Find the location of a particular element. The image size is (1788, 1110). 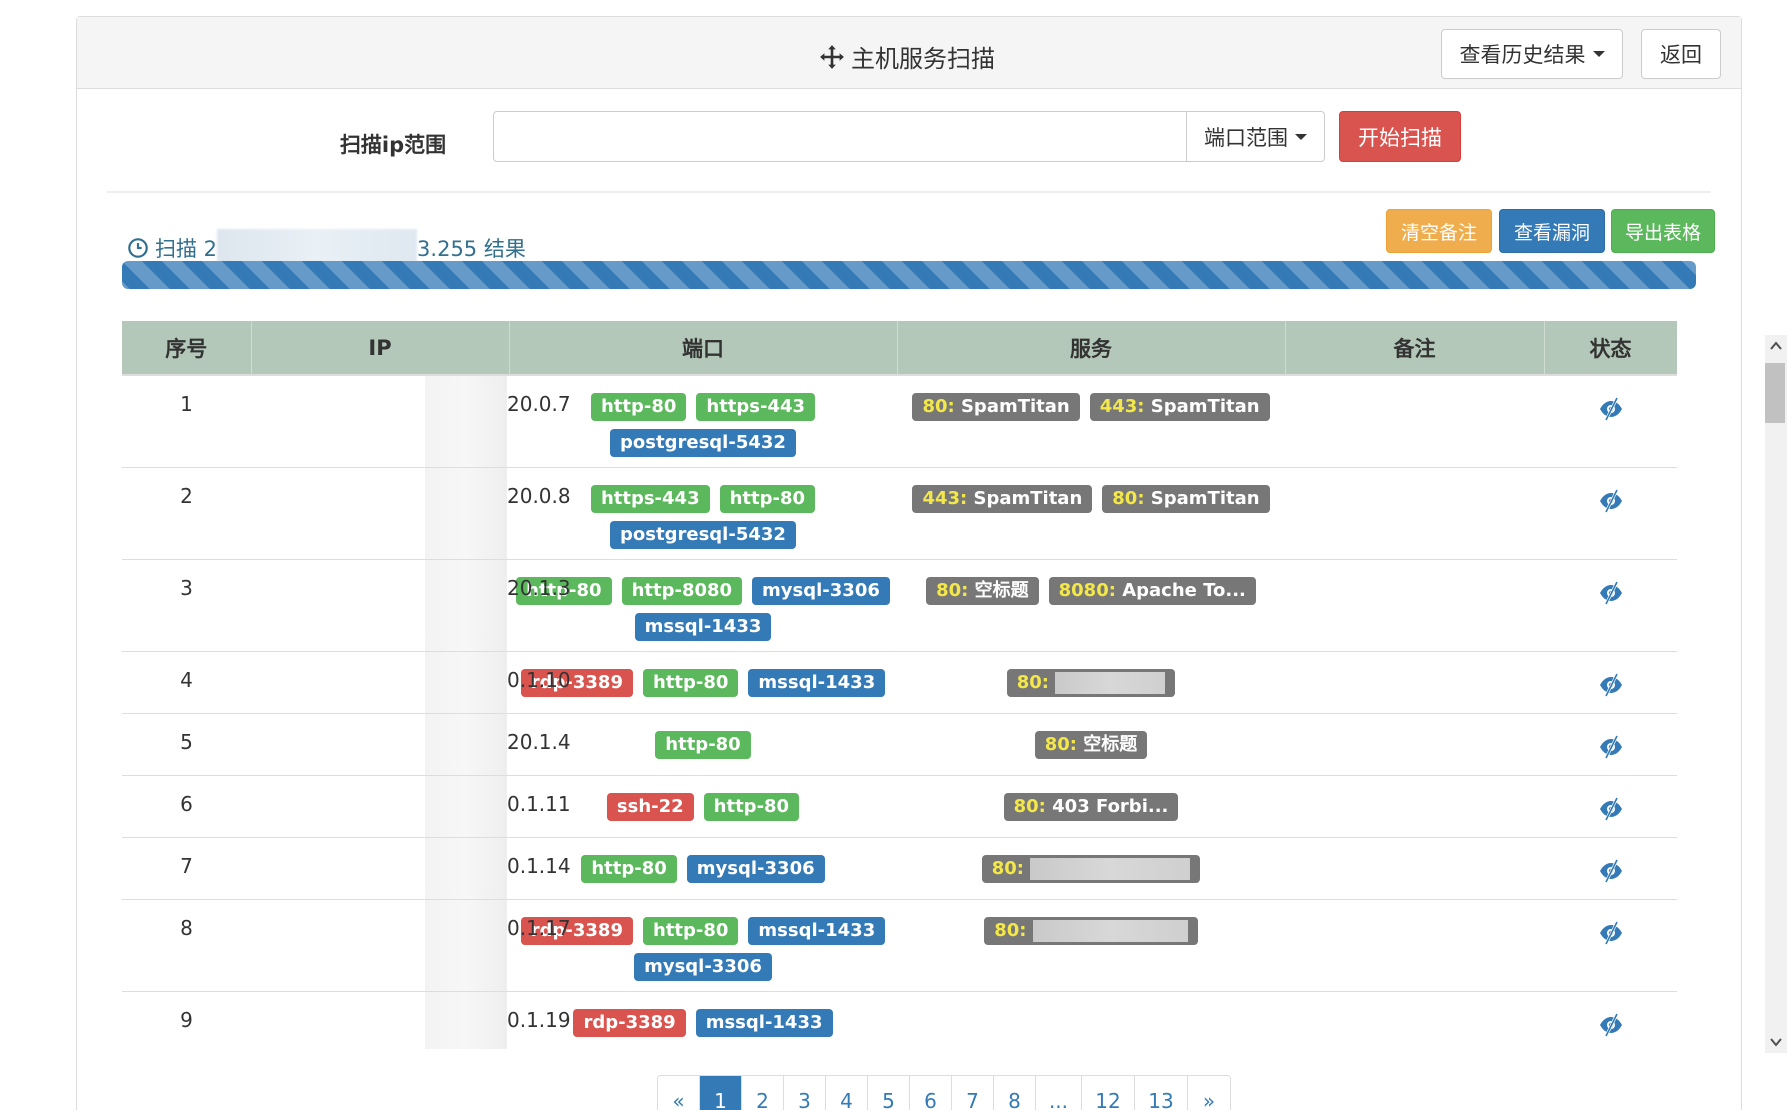

scroll-down-icon is located at coordinates (1776, 1042).